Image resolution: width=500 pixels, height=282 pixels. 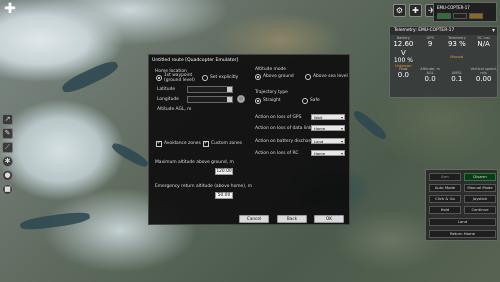 What do you see at coordinates (10, 9) in the screenshot?
I see `back-icon: ✚` at bounding box center [10, 9].